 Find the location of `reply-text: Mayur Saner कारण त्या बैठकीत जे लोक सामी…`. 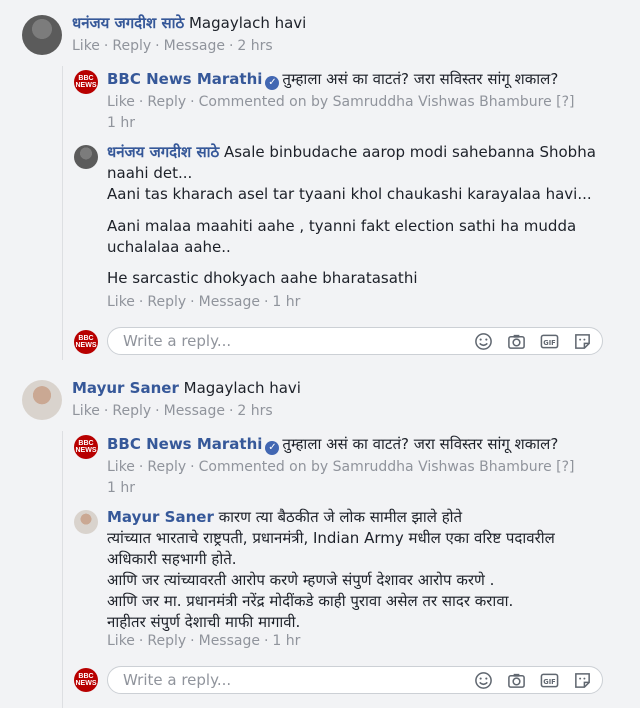

reply-text: Mayur Saner कारण त्या बैठकीत जे लोक सामी… is located at coordinates (284, 517).